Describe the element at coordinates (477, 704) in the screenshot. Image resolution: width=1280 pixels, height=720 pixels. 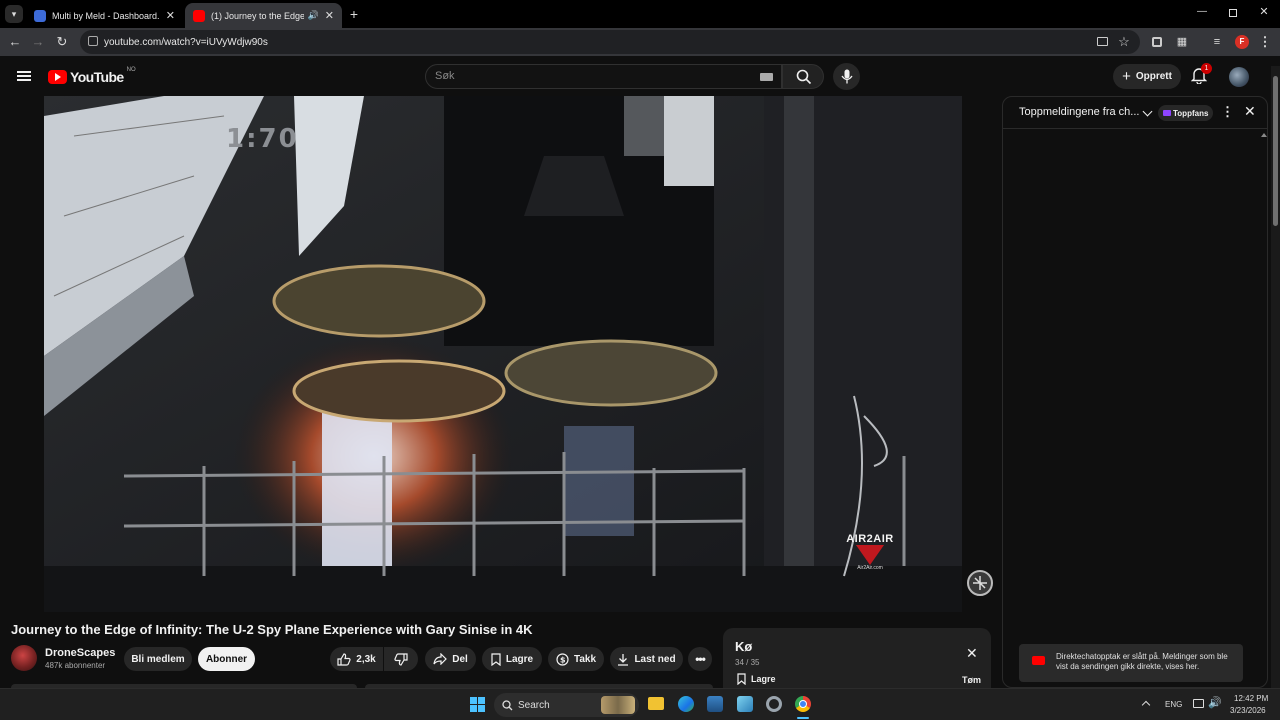
I see `windows-start-icon` at that location.